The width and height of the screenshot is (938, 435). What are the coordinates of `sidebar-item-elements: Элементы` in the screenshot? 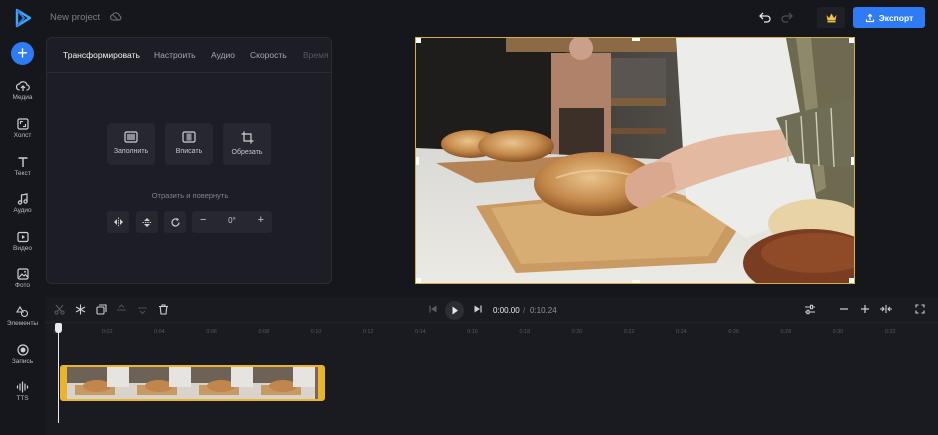 It's located at (22, 323).